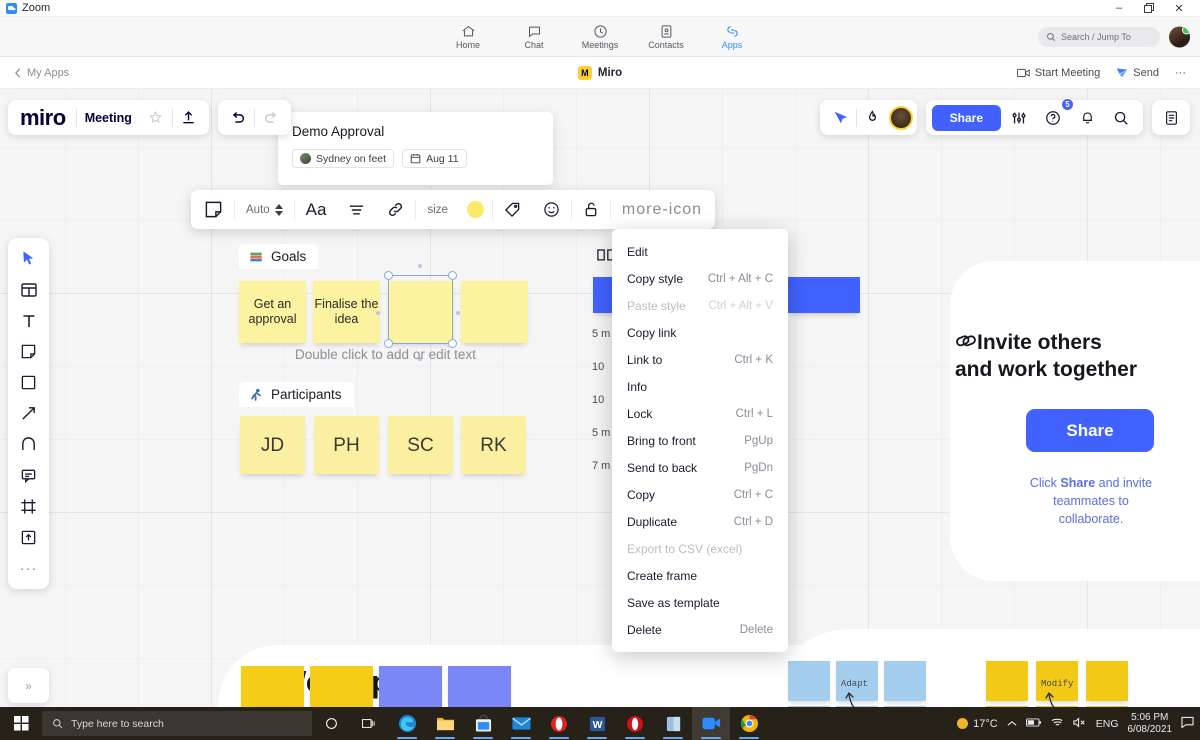  What do you see at coordinates (434, 158) in the screenshot?
I see `demo-card-date-chip: Aug 11` at bounding box center [434, 158].